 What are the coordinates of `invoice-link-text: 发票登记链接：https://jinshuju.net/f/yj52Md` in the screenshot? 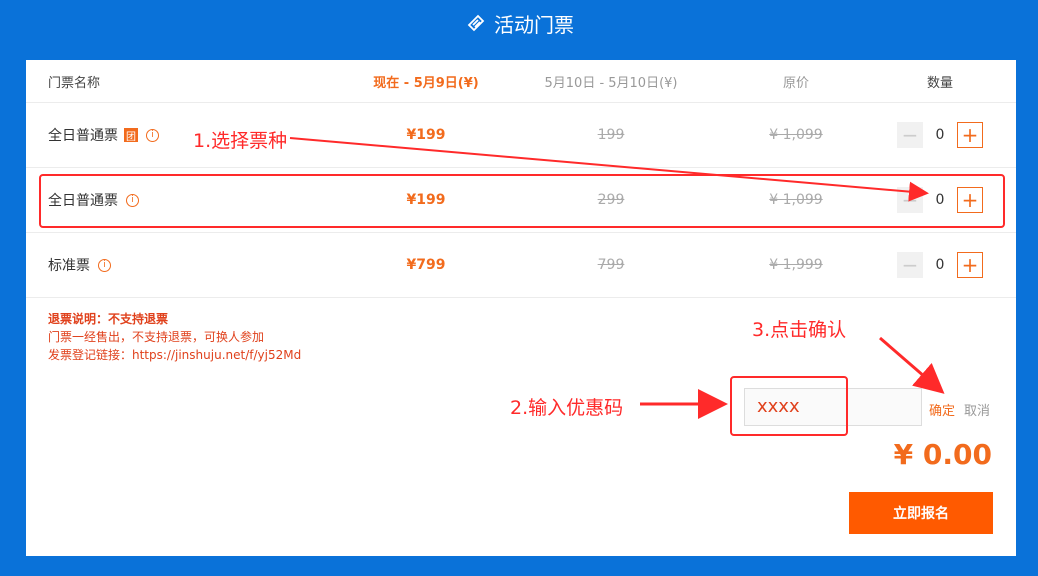 It's located at (174, 355).